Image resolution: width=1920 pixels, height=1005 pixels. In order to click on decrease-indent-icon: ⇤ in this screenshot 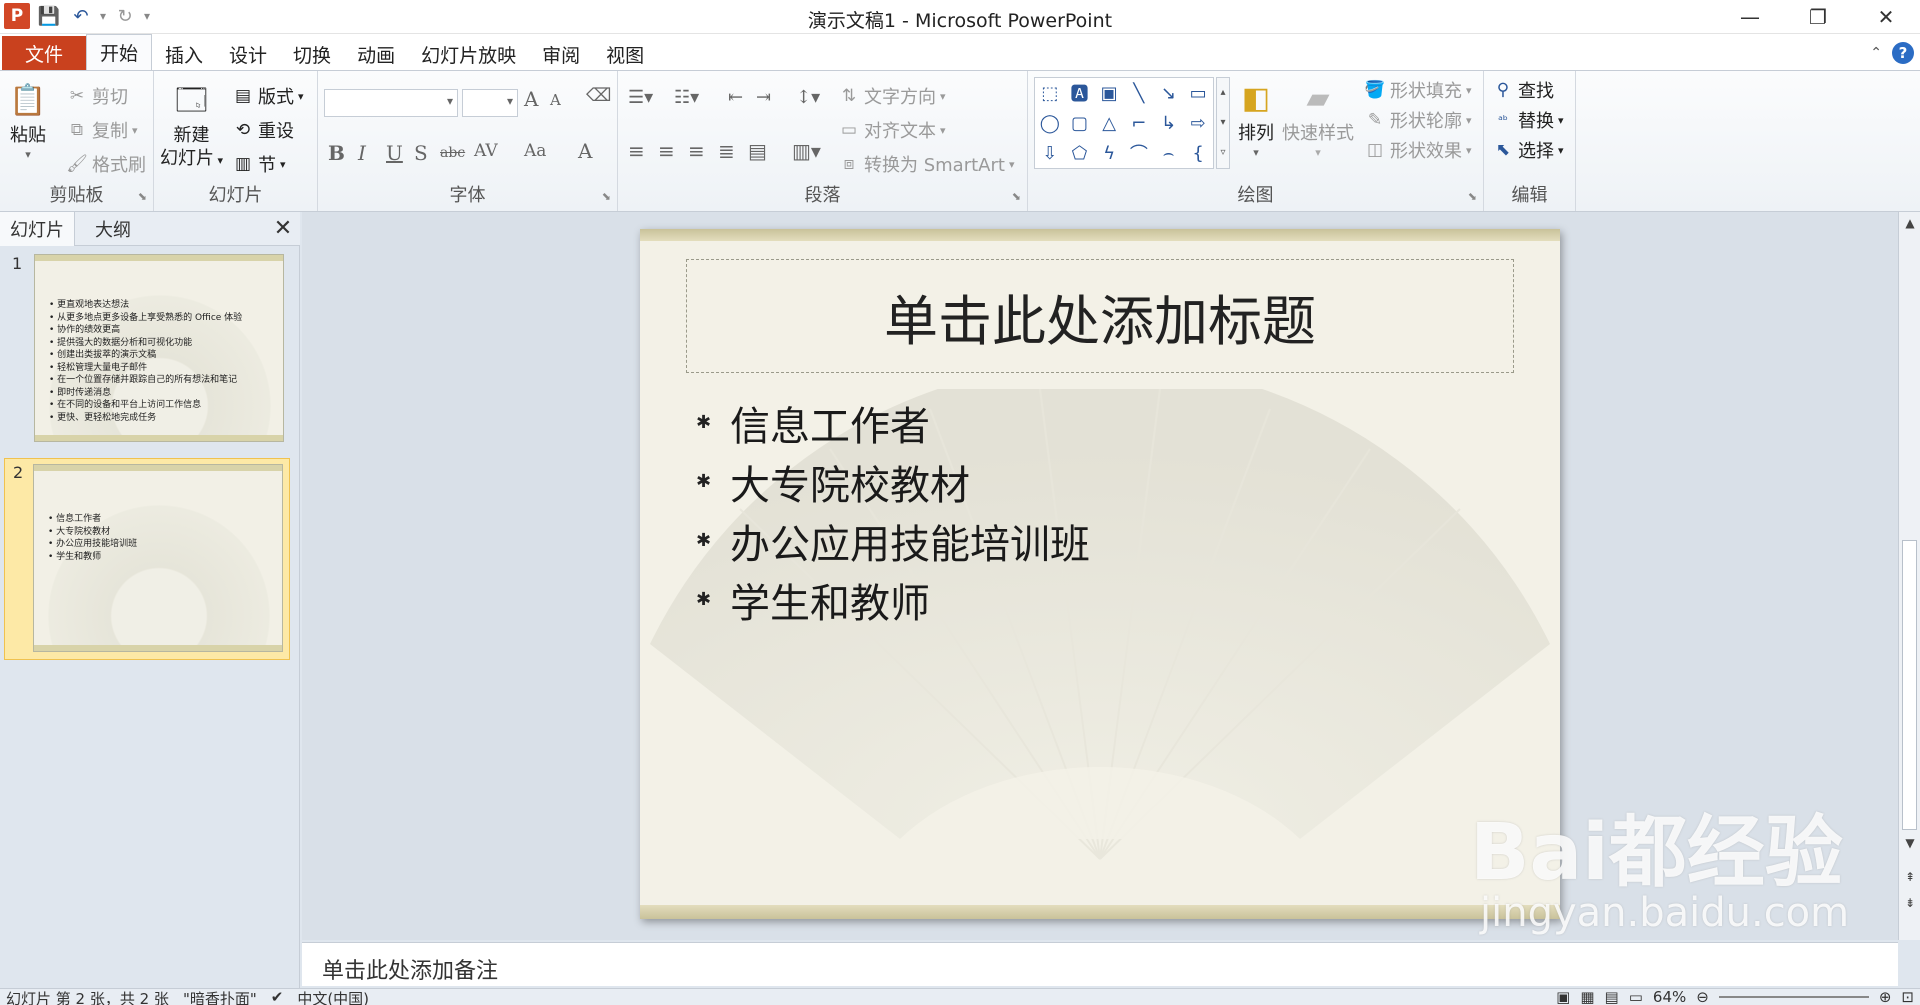, I will do `click(735, 97)`.